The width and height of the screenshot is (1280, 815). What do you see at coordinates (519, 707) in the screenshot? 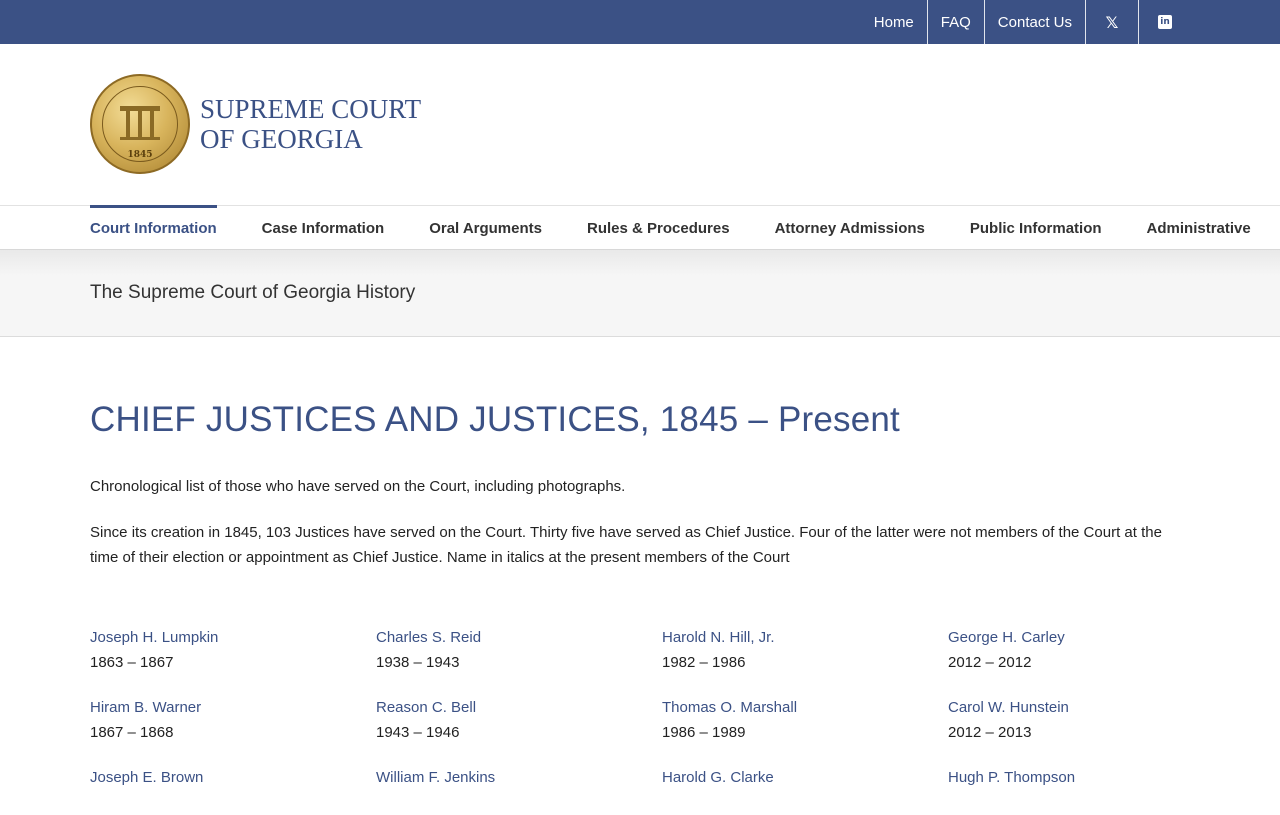
I see `justice-link: Reason C. Bell` at bounding box center [519, 707].